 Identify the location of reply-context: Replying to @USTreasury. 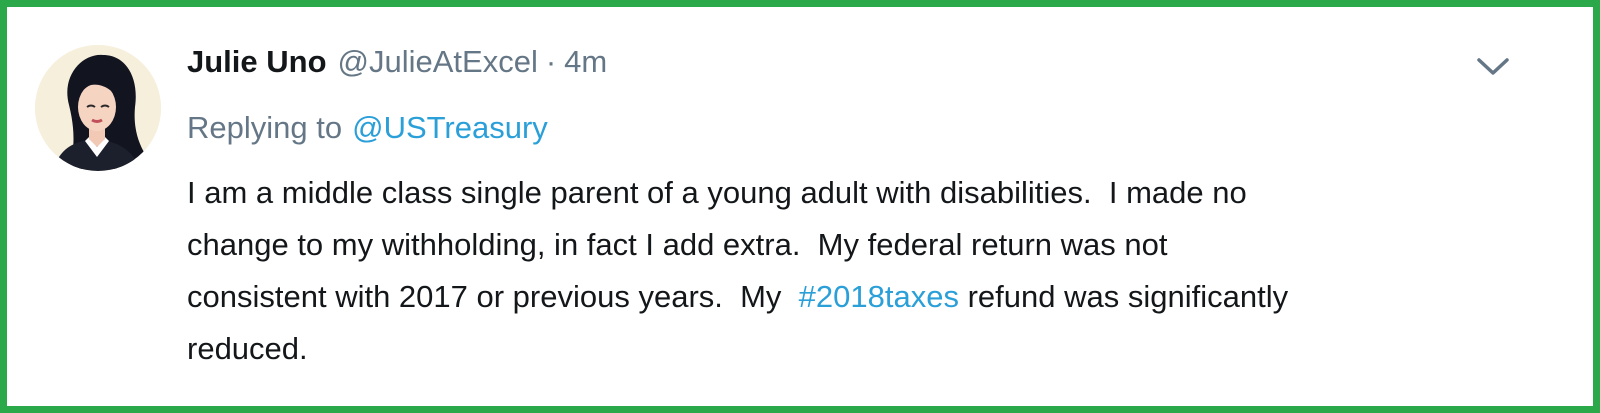
(367, 128).